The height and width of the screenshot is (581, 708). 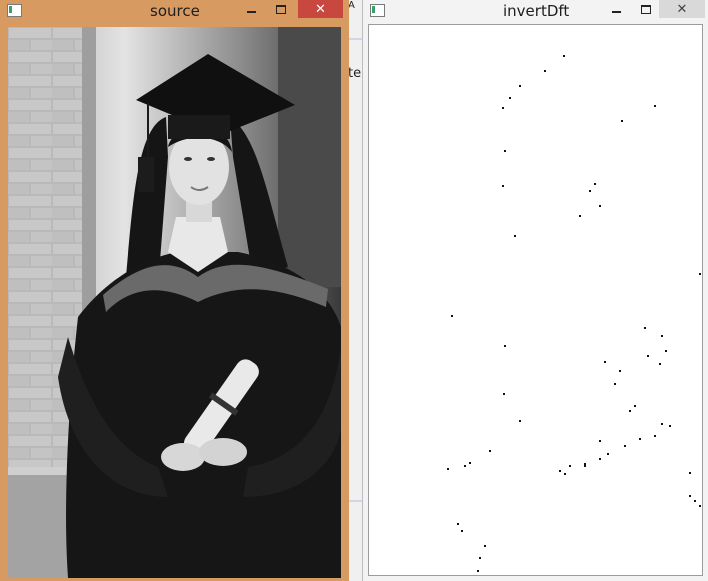 I want to click on source-titlebar: source ✕, so click(x=174, y=11).